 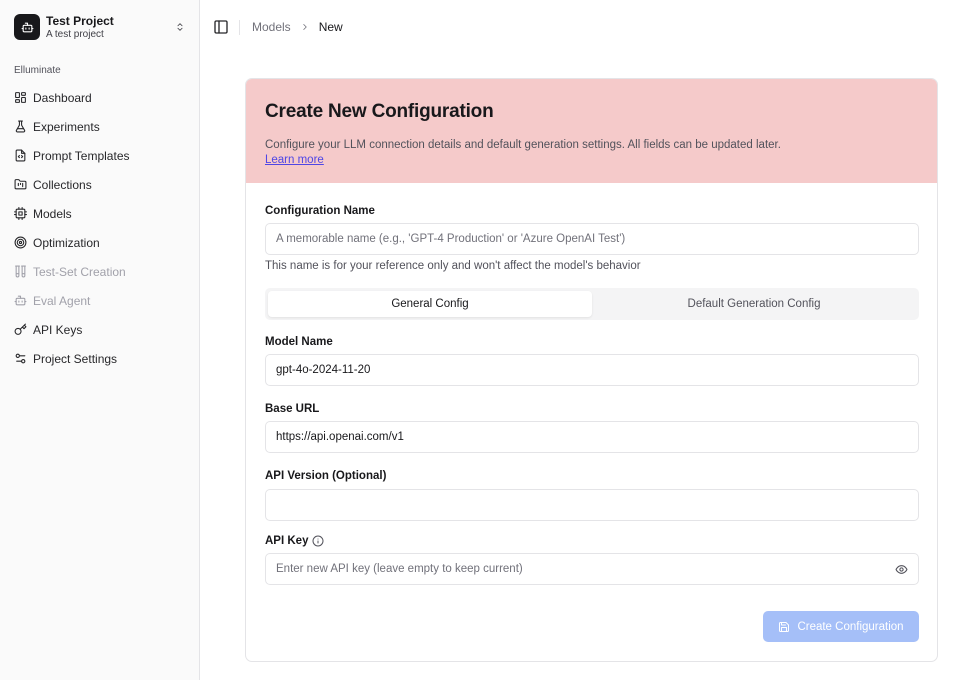 I want to click on model-name-label: Model Name, so click(x=299, y=342).